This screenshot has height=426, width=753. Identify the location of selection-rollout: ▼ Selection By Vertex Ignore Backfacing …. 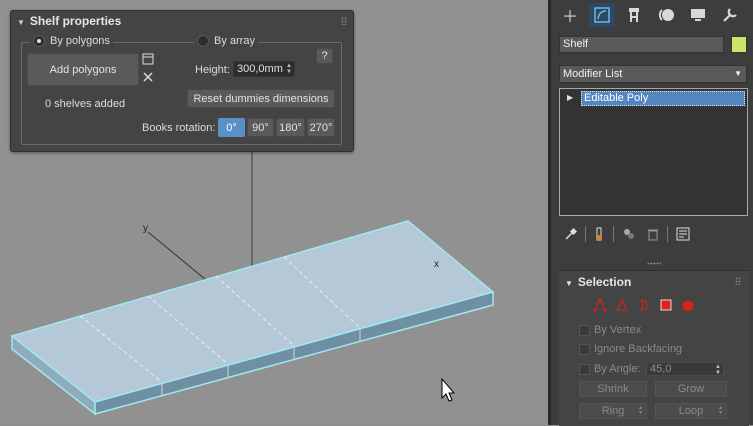
(654, 348).